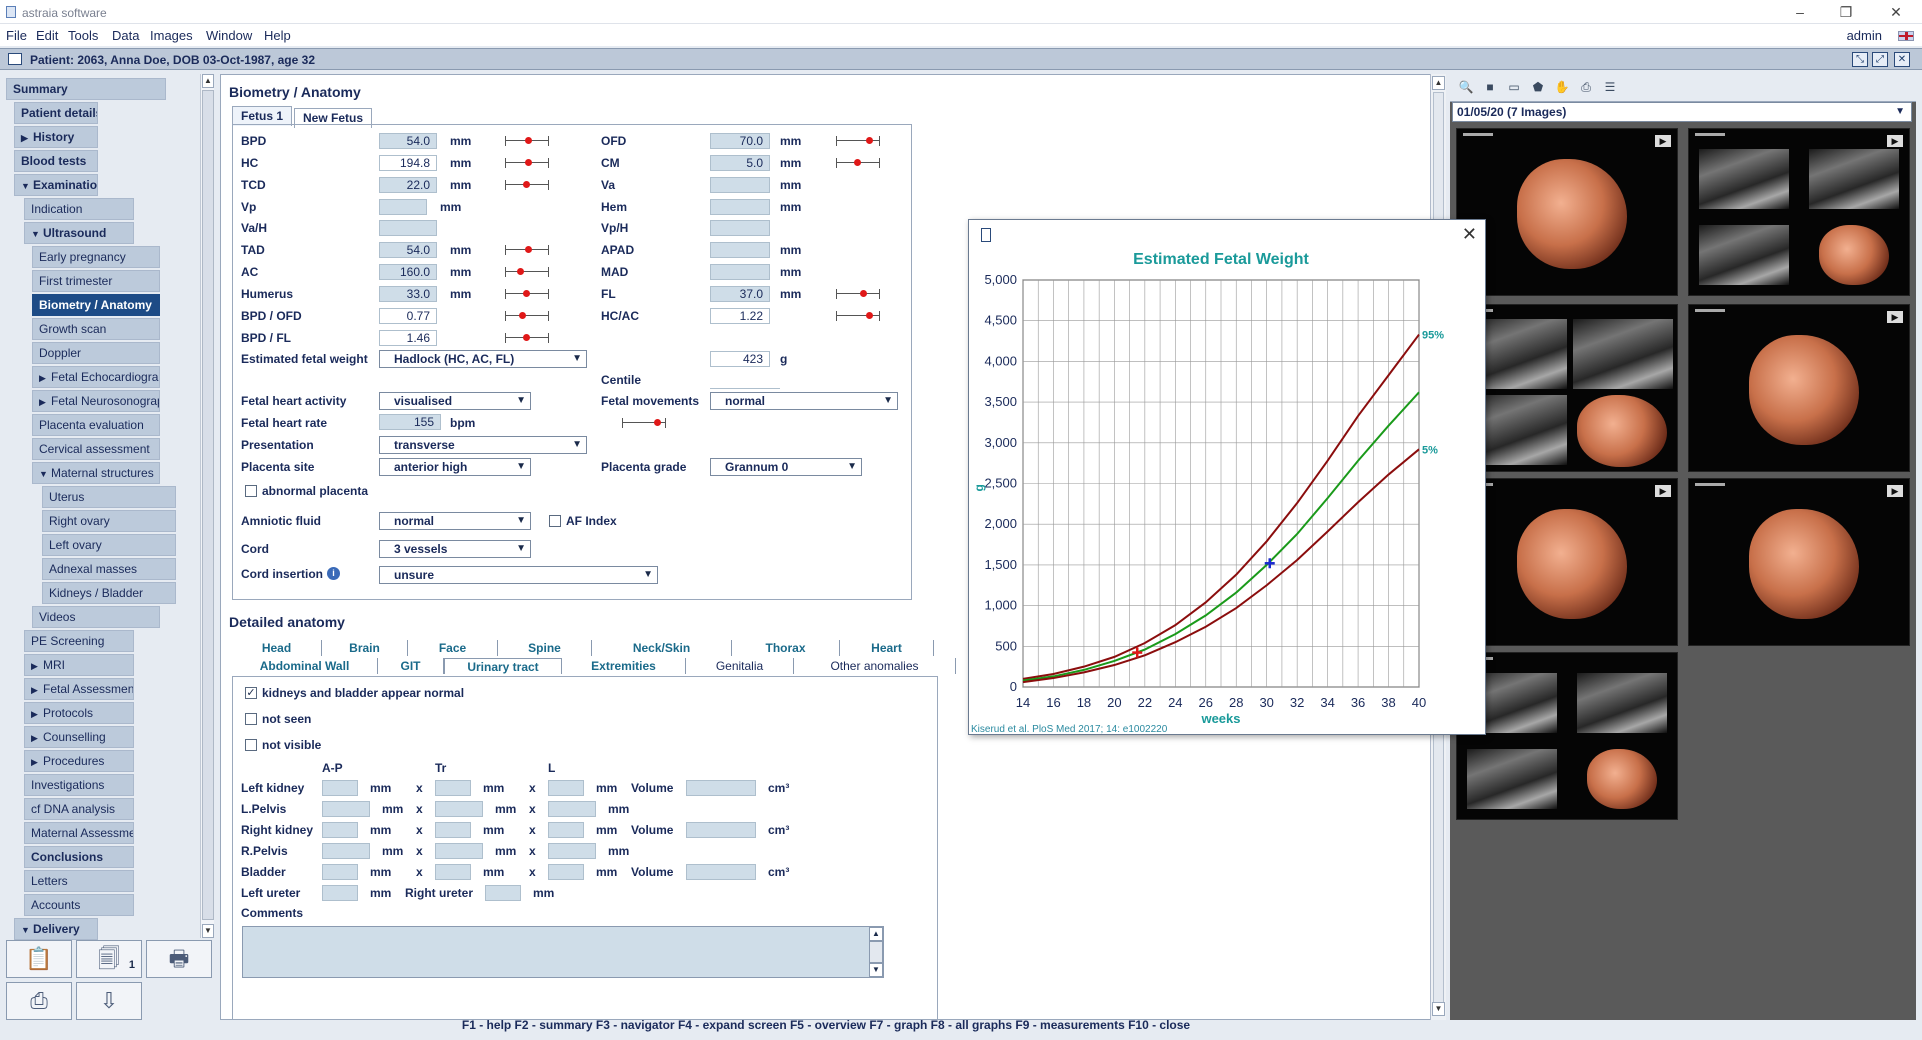 The image size is (1922, 1040). What do you see at coordinates (365, 648) in the screenshot?
I see `tab-brain: Brain` at bounding box center [365, 648].